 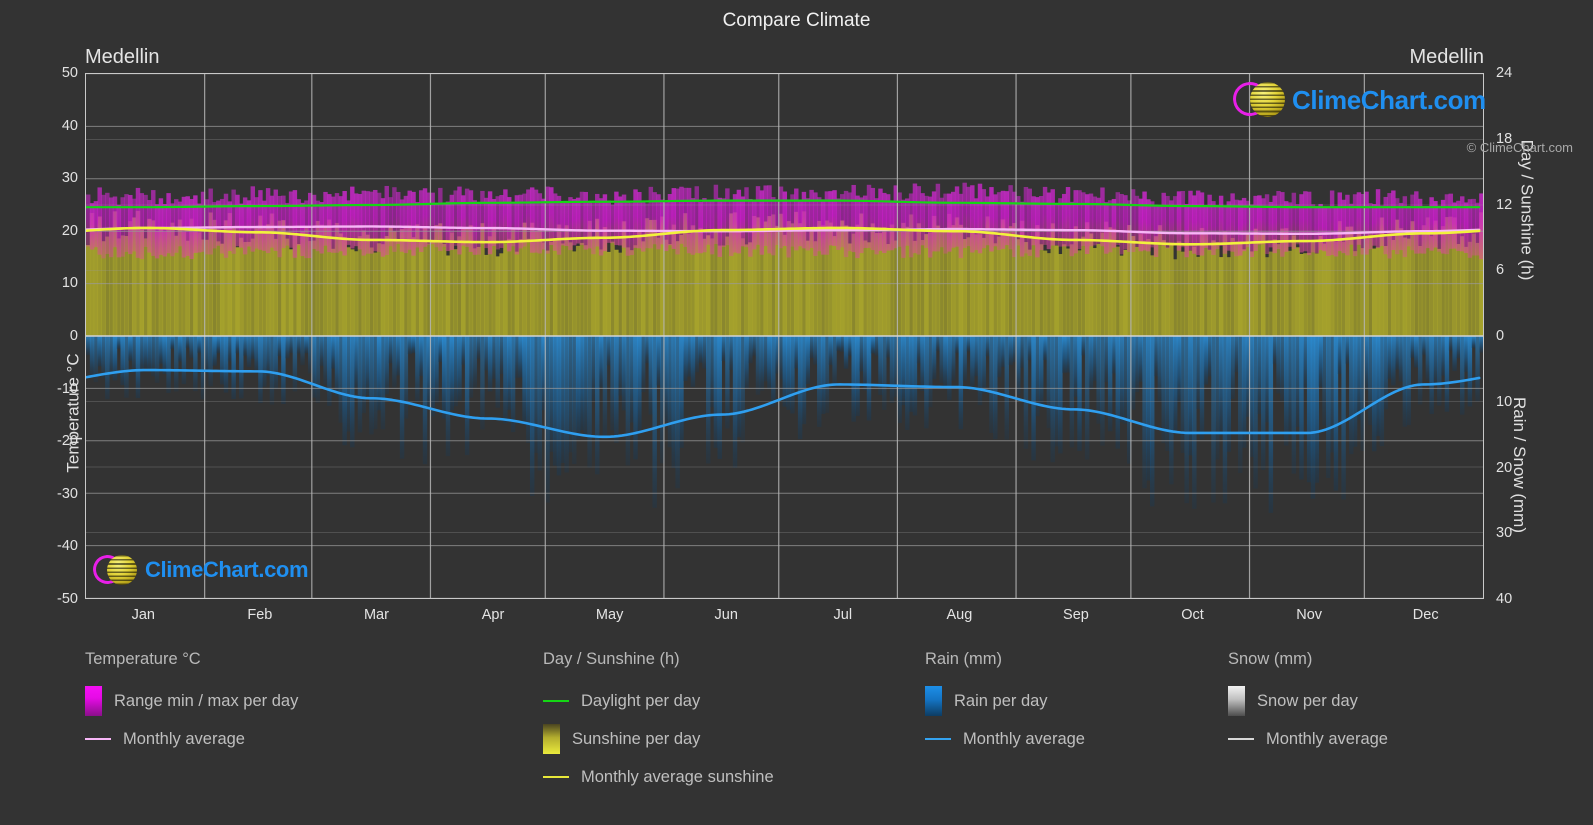 What do you see at coordinates (227, 569) in the screenshot?
I see `climechart-logo-text-bottom: ClimeChart.com` at bounding box center [227, 569].